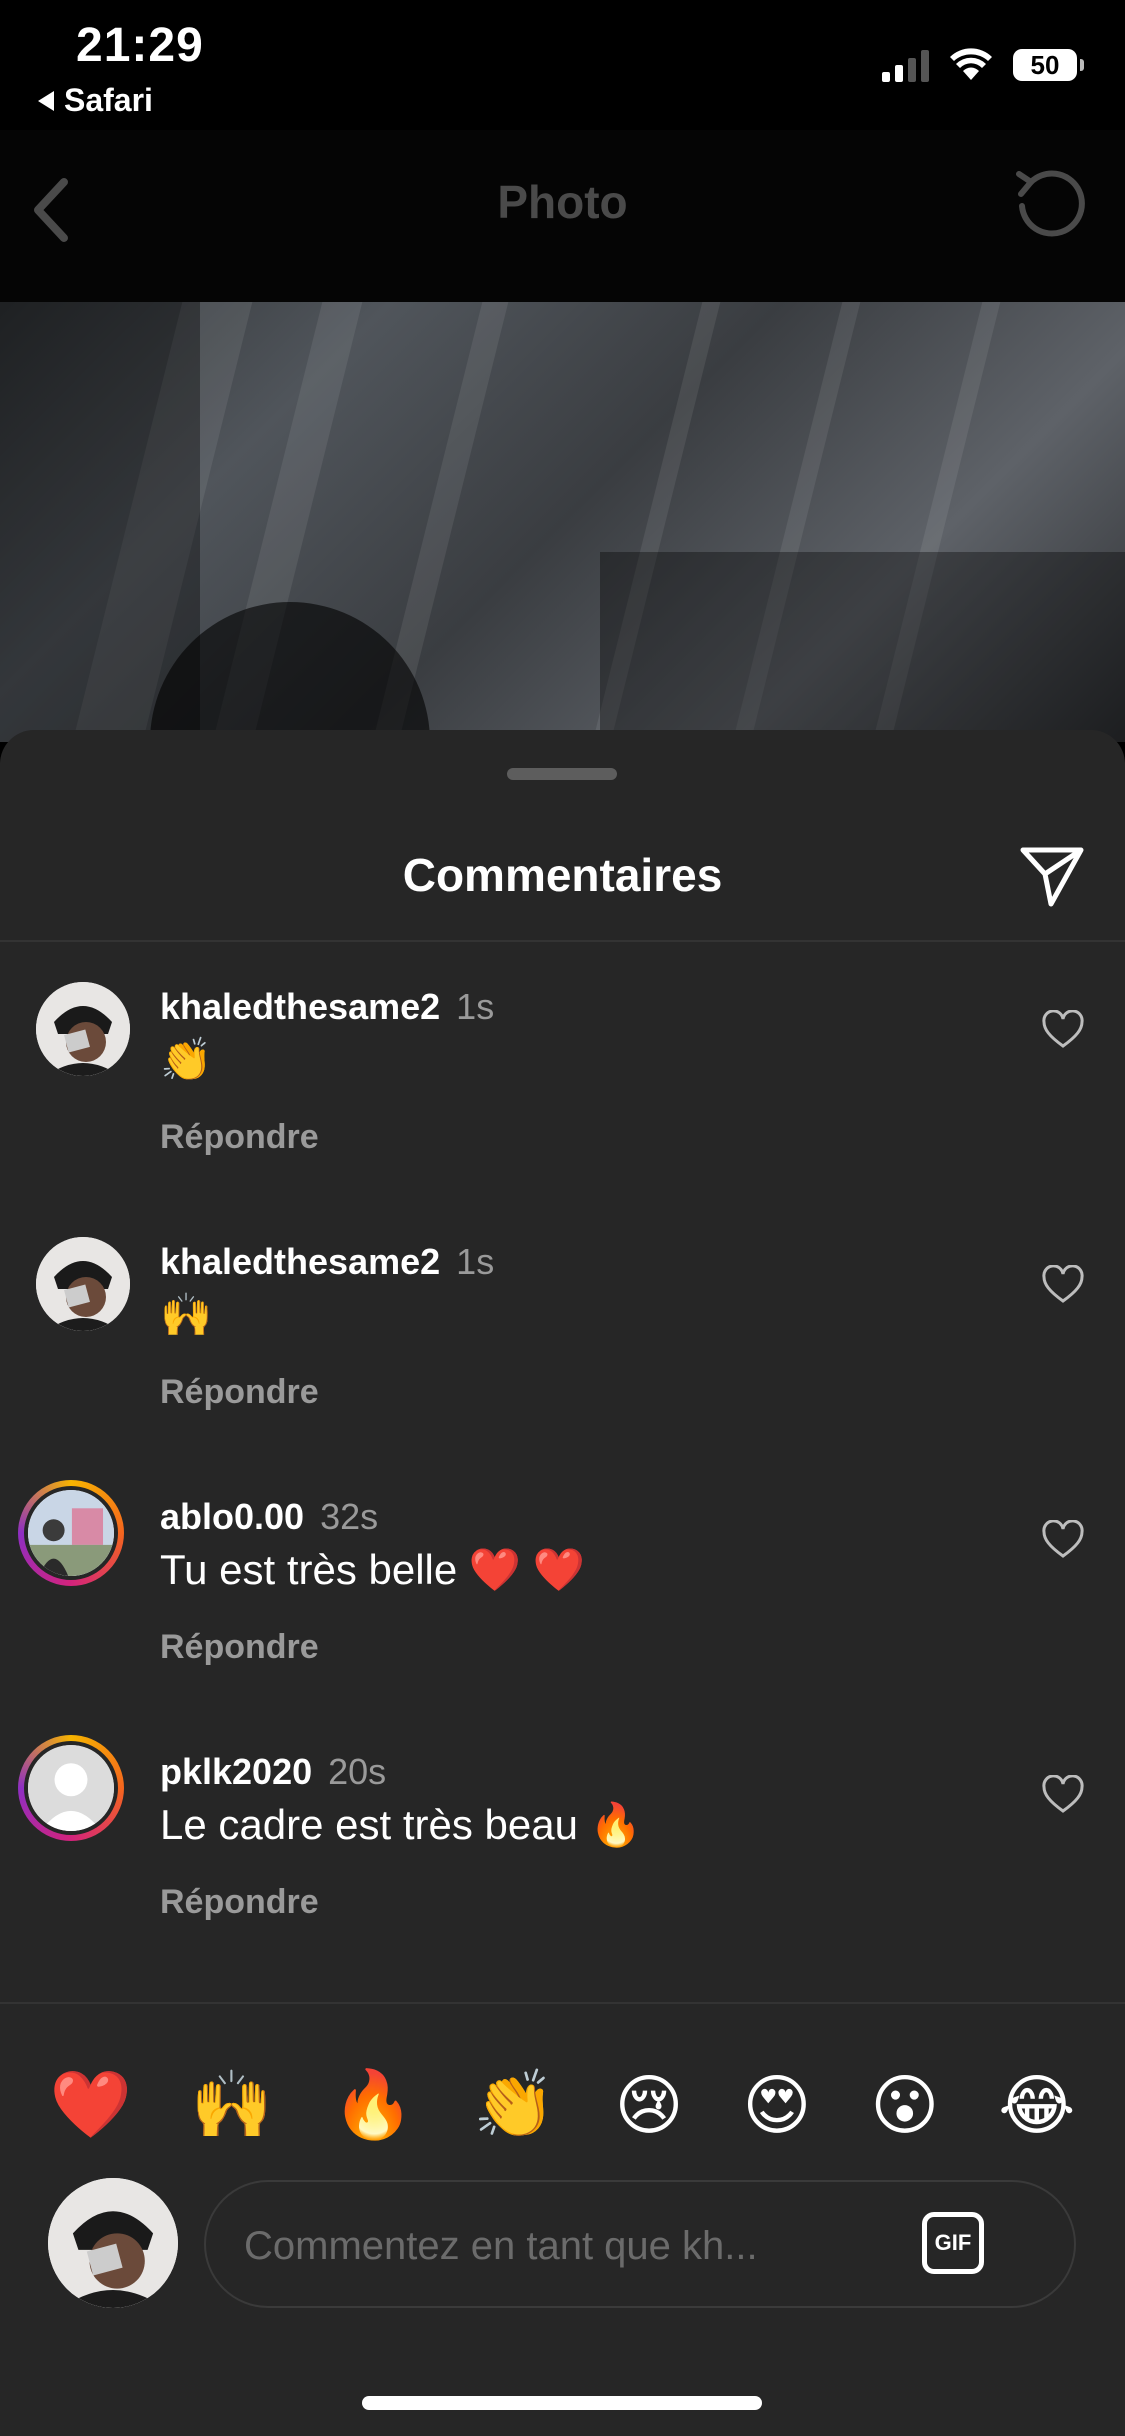 This screenshot has height=2436, width=1125. I want to click on comment-composer: GIF, so click(640, 2244).